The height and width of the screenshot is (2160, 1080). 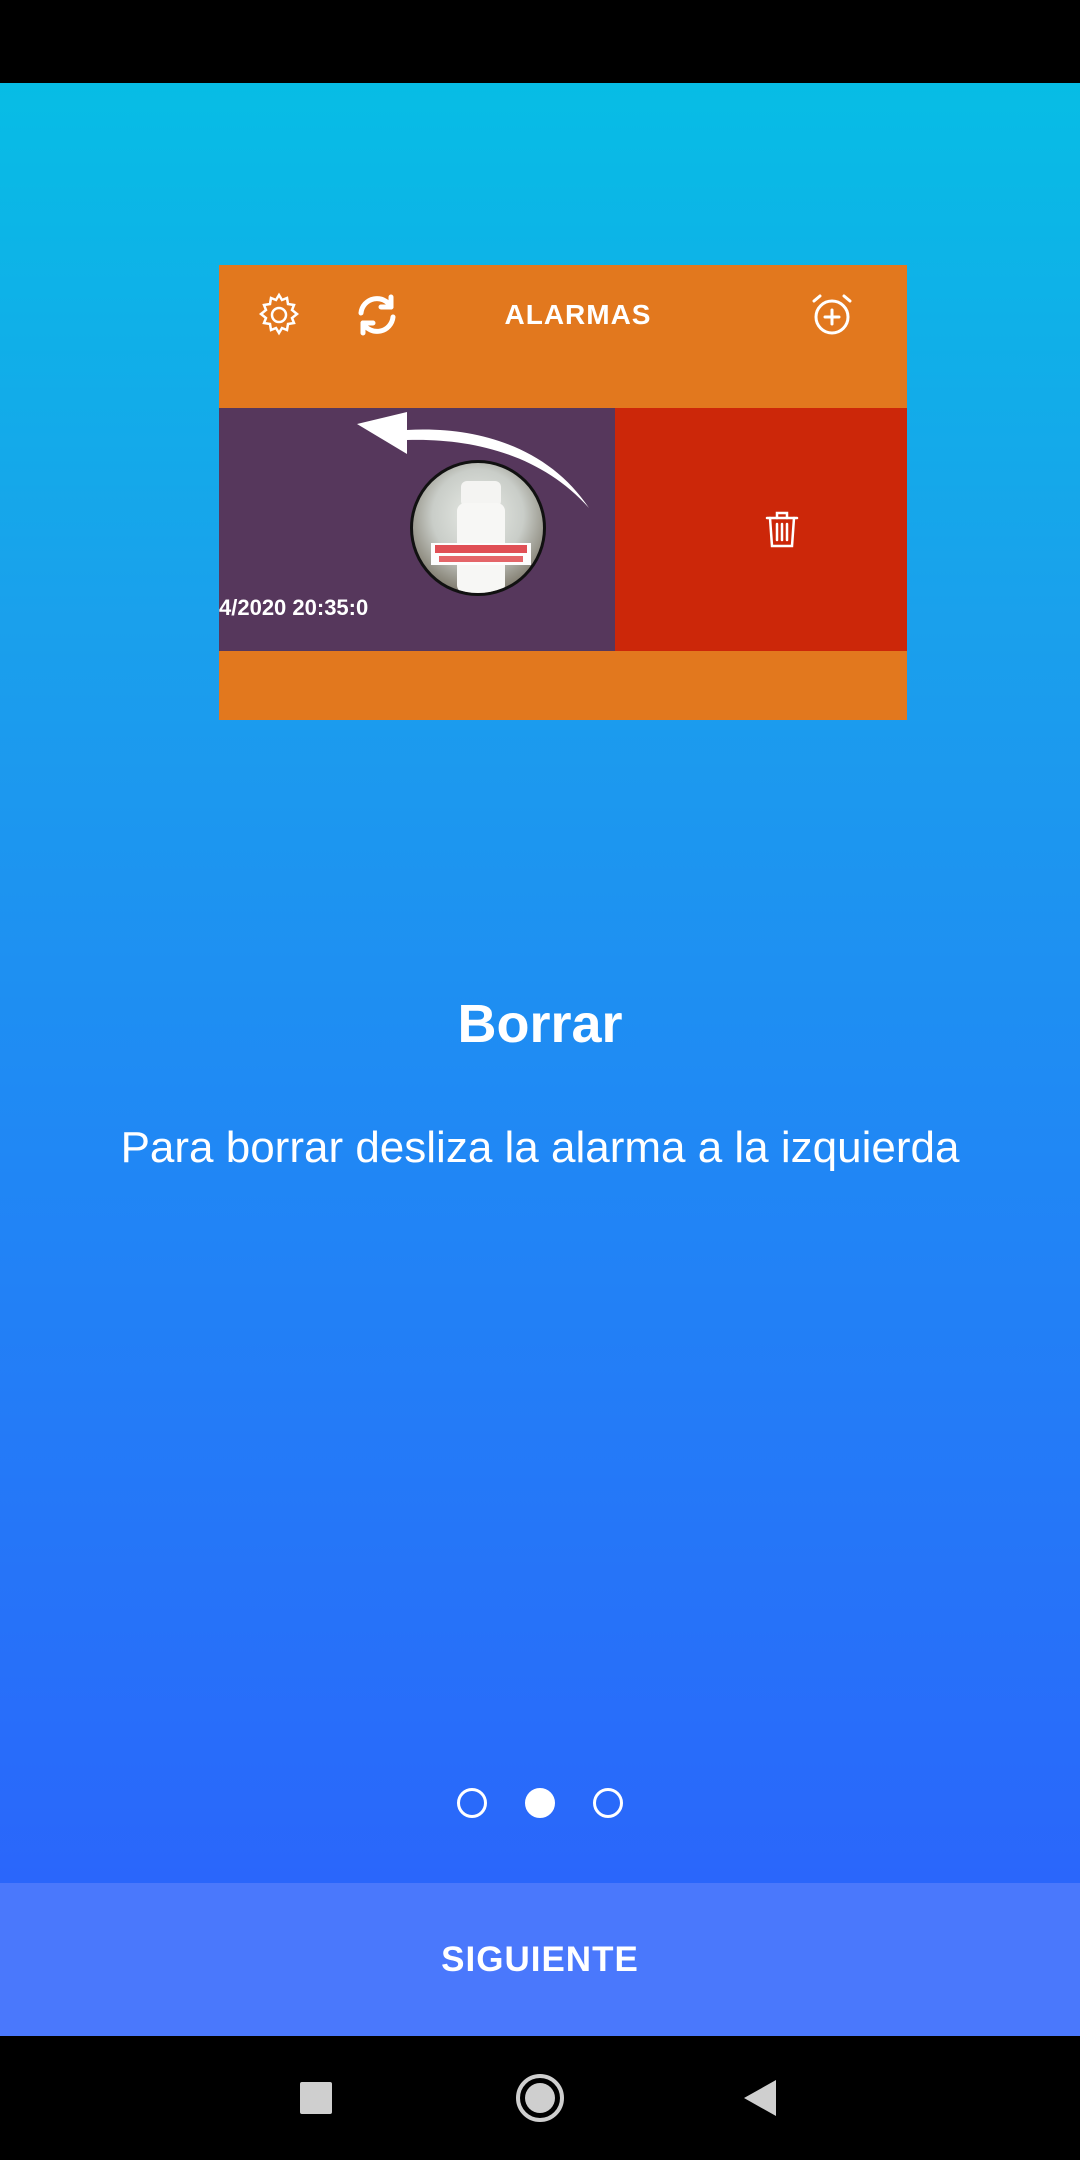 I want to click on home-circle-icon, so click(x=540, y=2098).